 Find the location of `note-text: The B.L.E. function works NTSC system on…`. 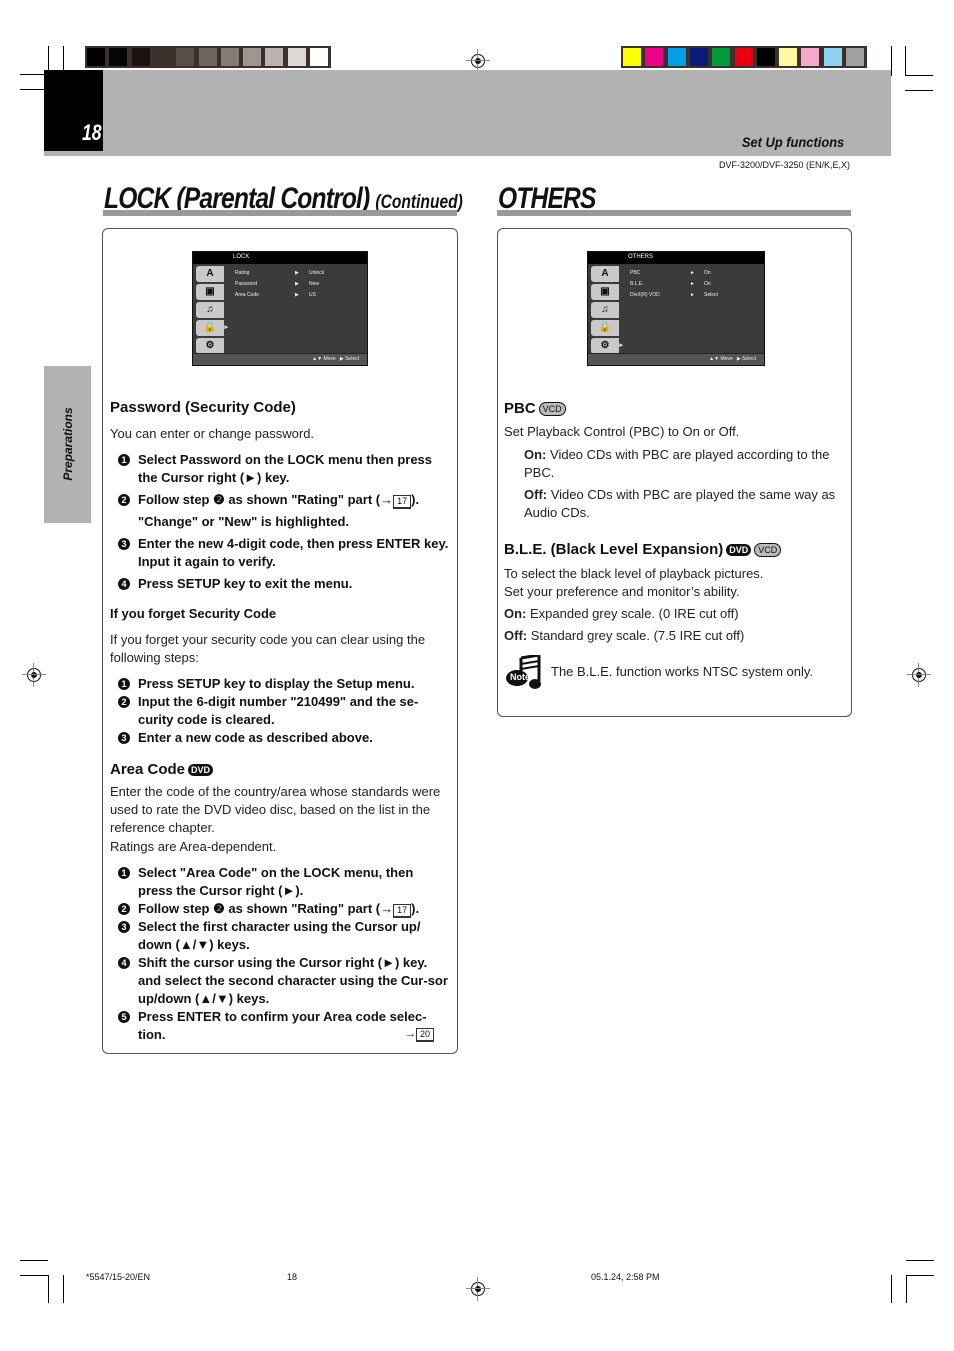

note-text: The B.L.E. function works NTSC system on… is located at coordinates (682, 671).